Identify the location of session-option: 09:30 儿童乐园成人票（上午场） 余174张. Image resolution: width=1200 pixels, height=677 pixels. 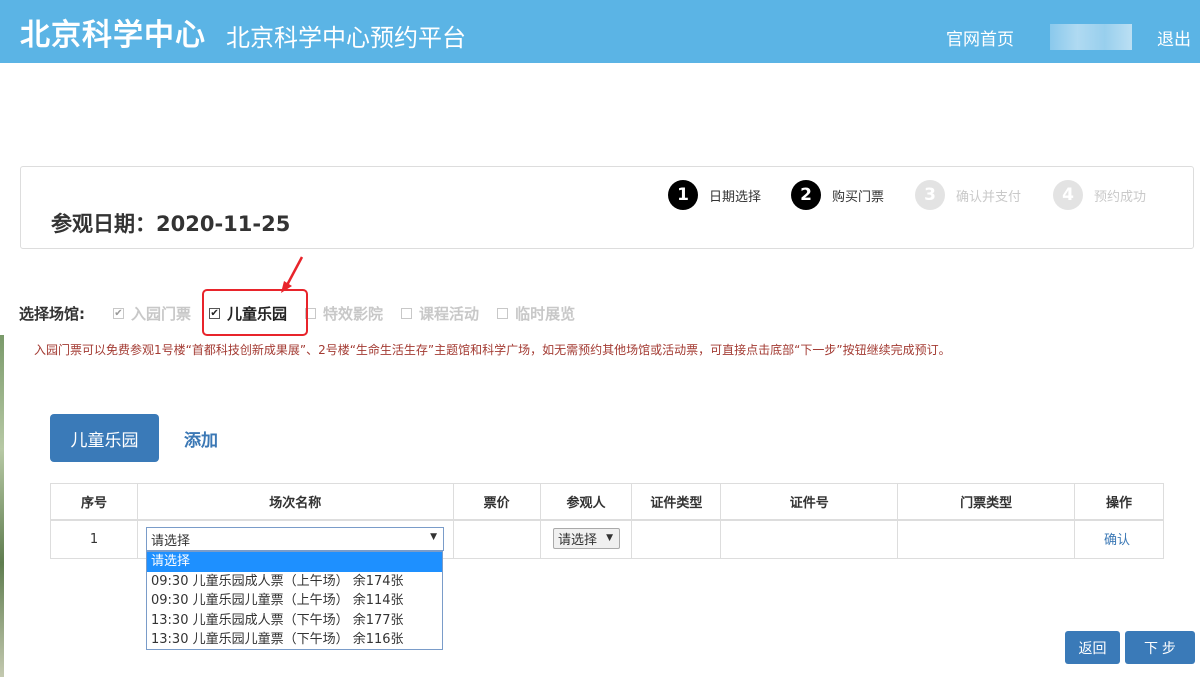
(294, 582).